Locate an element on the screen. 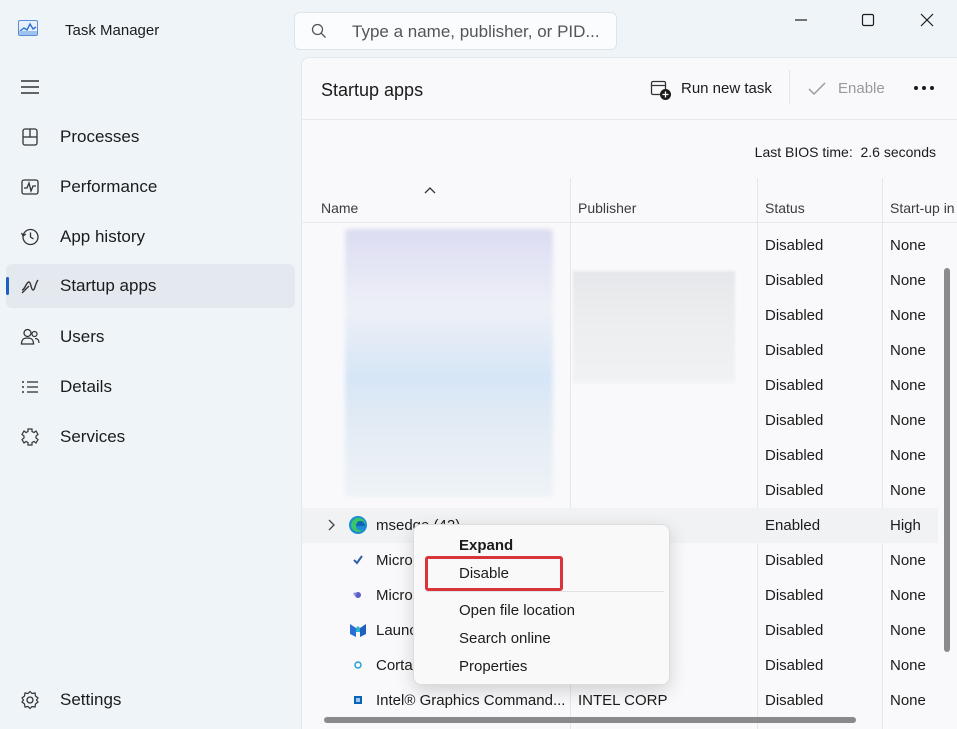  horizontal-scrollbar is located at coordinates (590, 720).